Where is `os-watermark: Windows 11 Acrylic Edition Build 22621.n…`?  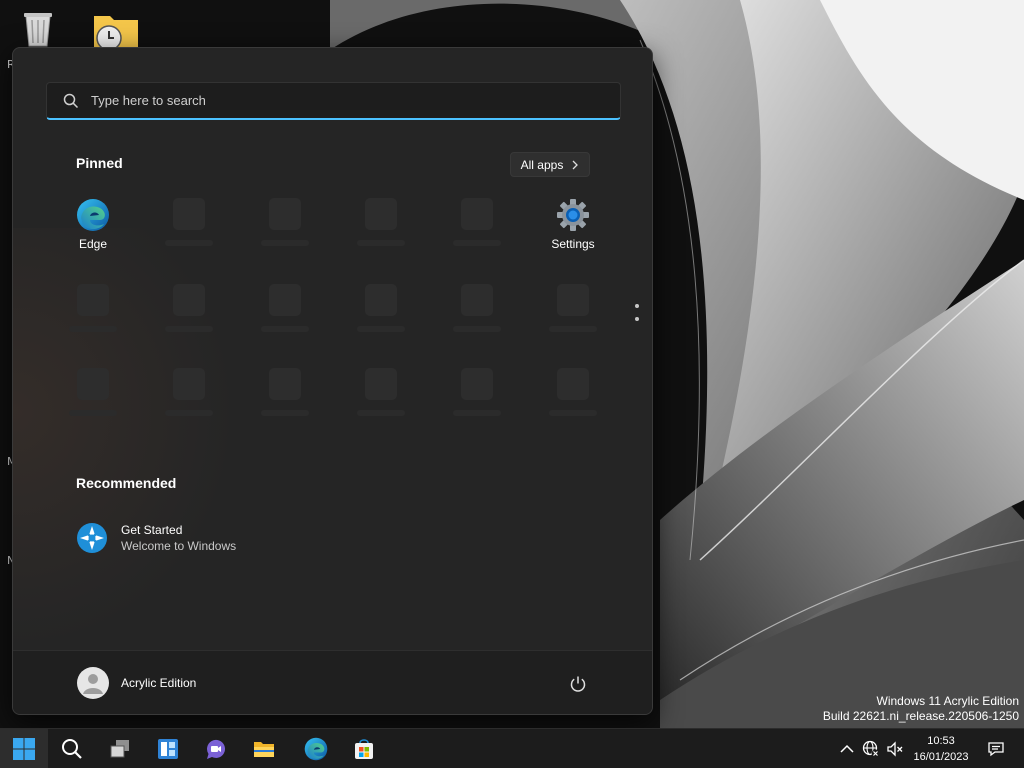
os-watermark: Windows 11 Acrylic Edition Build 22621.n… is located at coordinates (921, 709).